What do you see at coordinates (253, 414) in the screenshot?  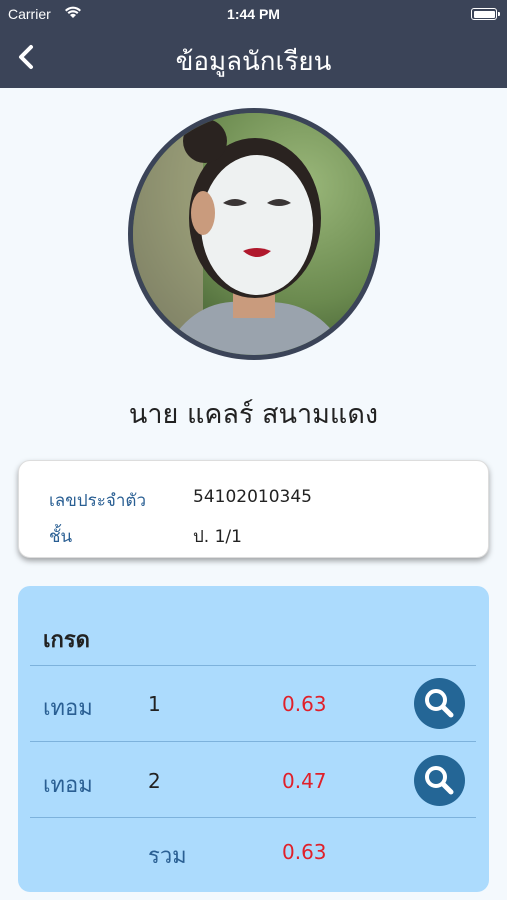 I see `student-name: นาย แคลร์ สนามแดง` at bounding box center [253, 414].